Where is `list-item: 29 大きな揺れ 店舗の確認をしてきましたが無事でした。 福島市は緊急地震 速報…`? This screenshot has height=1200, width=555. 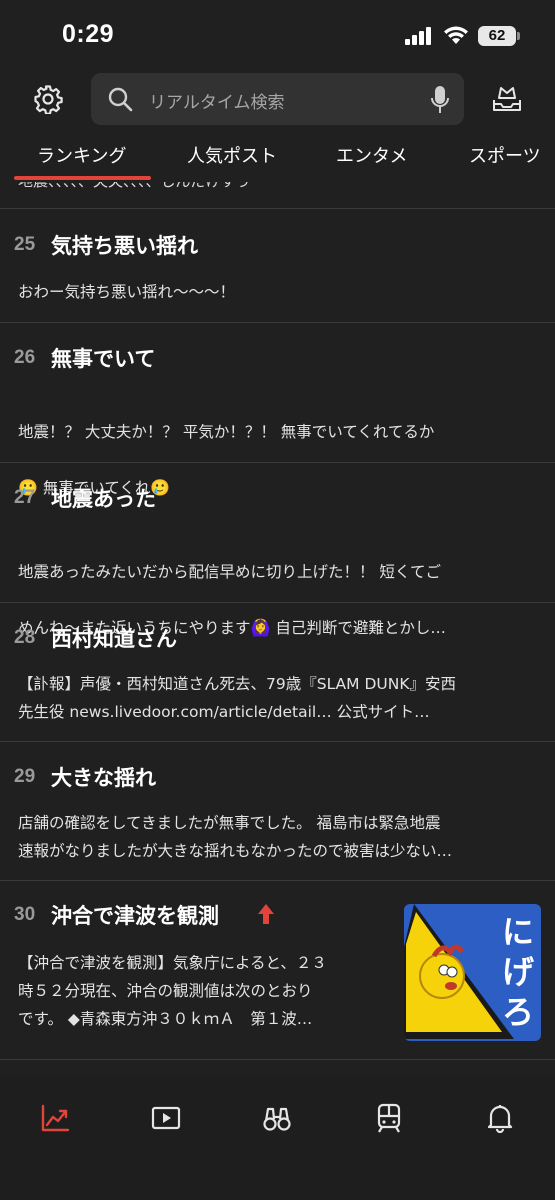 list-item: 29 大きな揺れ 店舗の確認をしてきましたが無事でした。 福島市は緊急地震 速報… is located at coordinates (277, 823).